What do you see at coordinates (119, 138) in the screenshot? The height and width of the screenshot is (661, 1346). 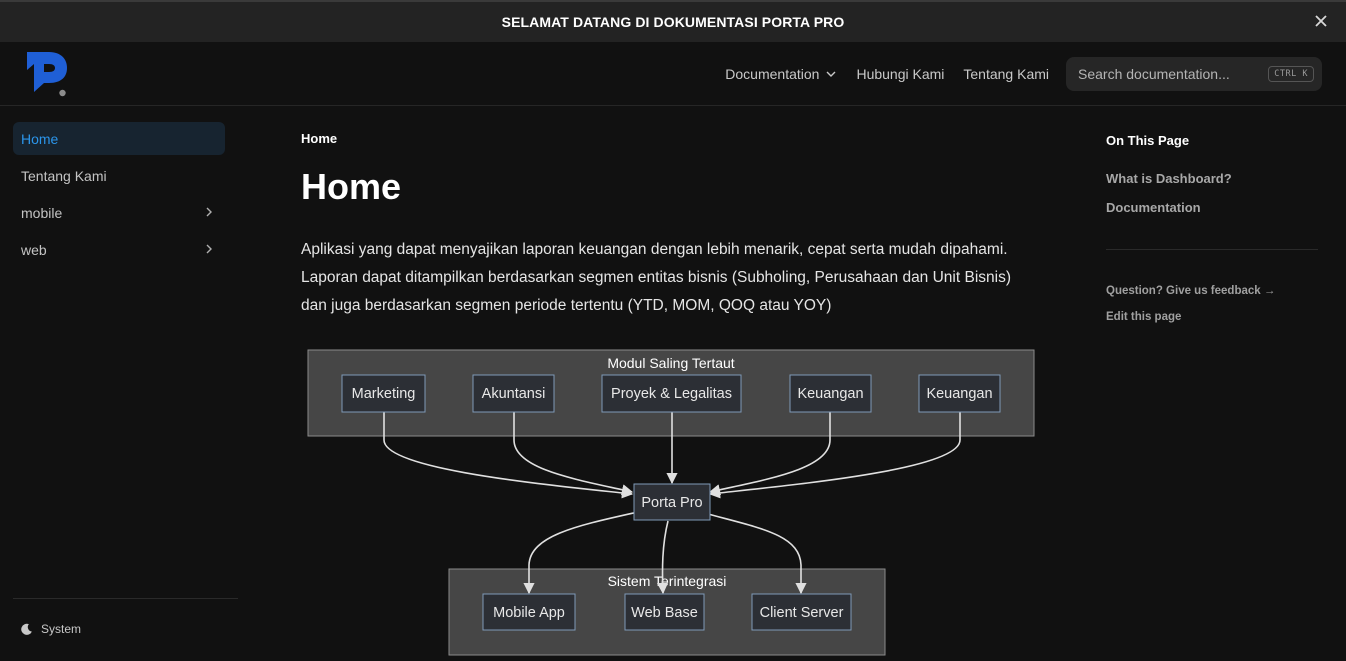 I see `sidebar-item-home: Home` at bounding box center [119, 138].